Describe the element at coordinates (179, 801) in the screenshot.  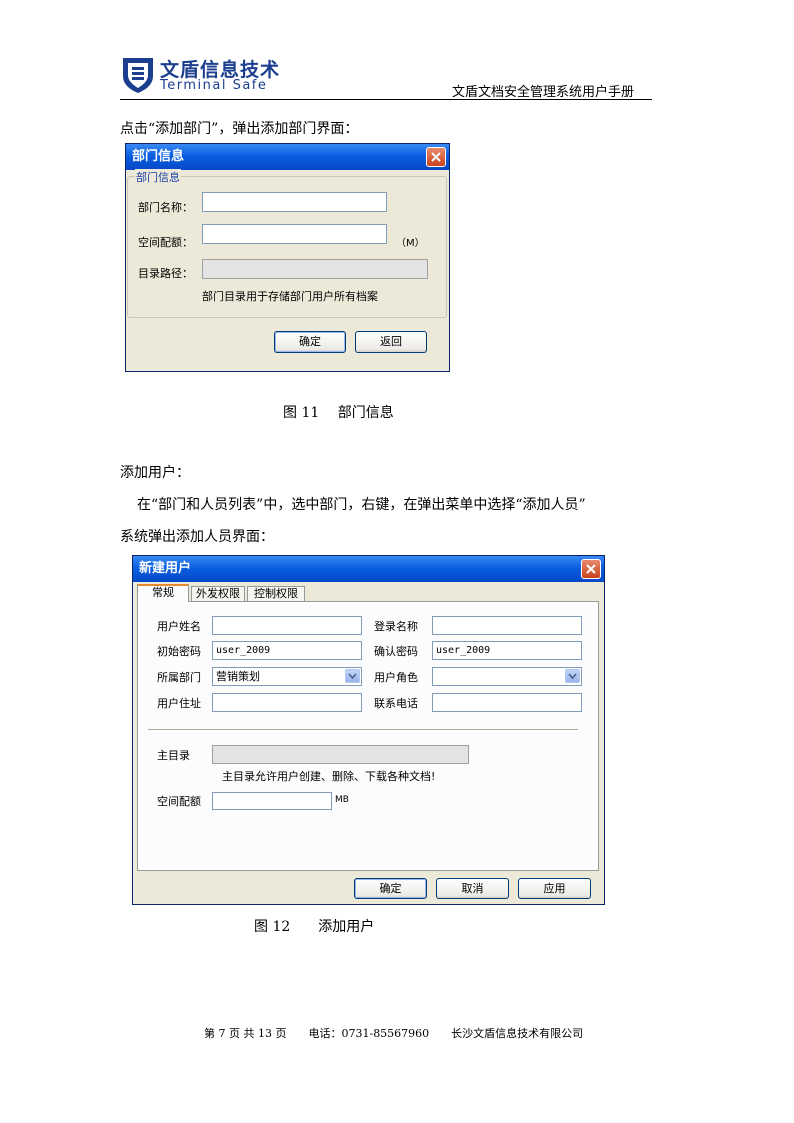
I see `space-quota-label: 空间配额` at that location.